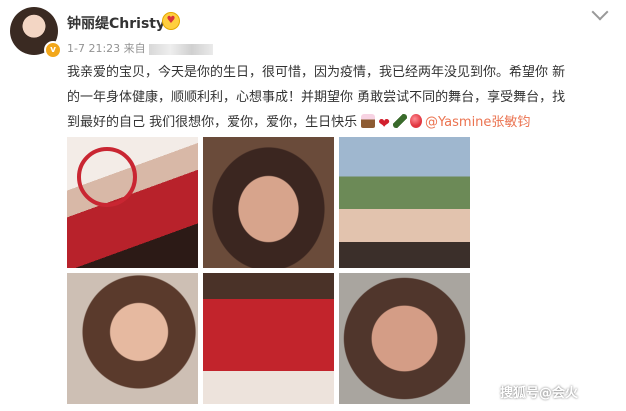 This screenshot has height=411, width=626. I want to click on post-line: 我亲爱的宝贝，今天是你的生日，很可惜，因为疫情，我已经两年没见到你。希望你 新, so click(316, 72).